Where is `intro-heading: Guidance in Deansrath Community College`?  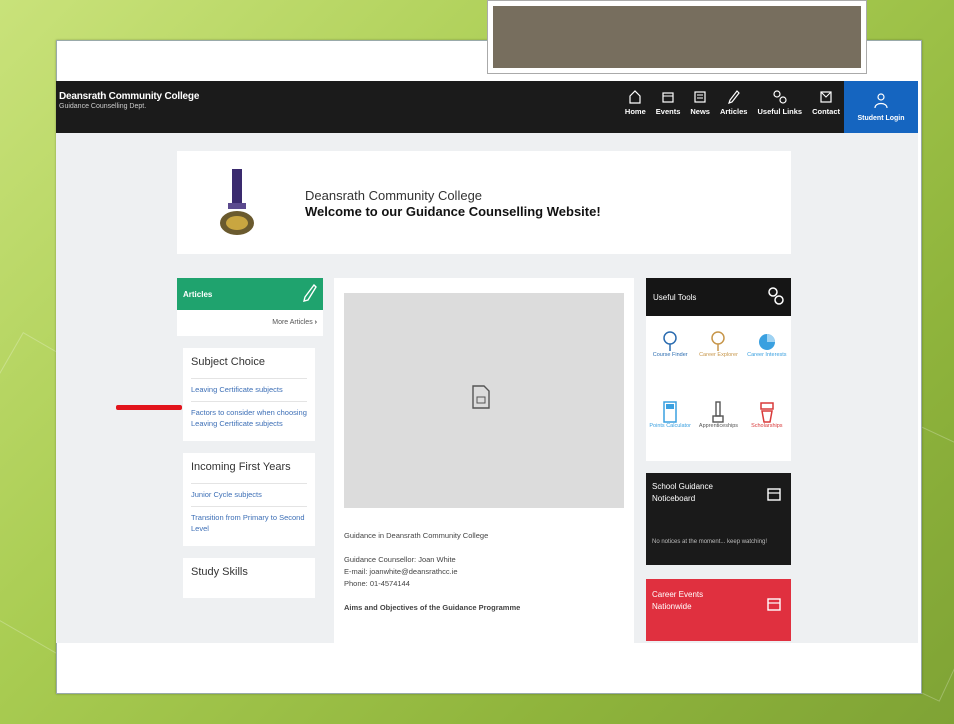
intro-heading: Guidance in Deansrath Community College is located at coordinates (416, 535).